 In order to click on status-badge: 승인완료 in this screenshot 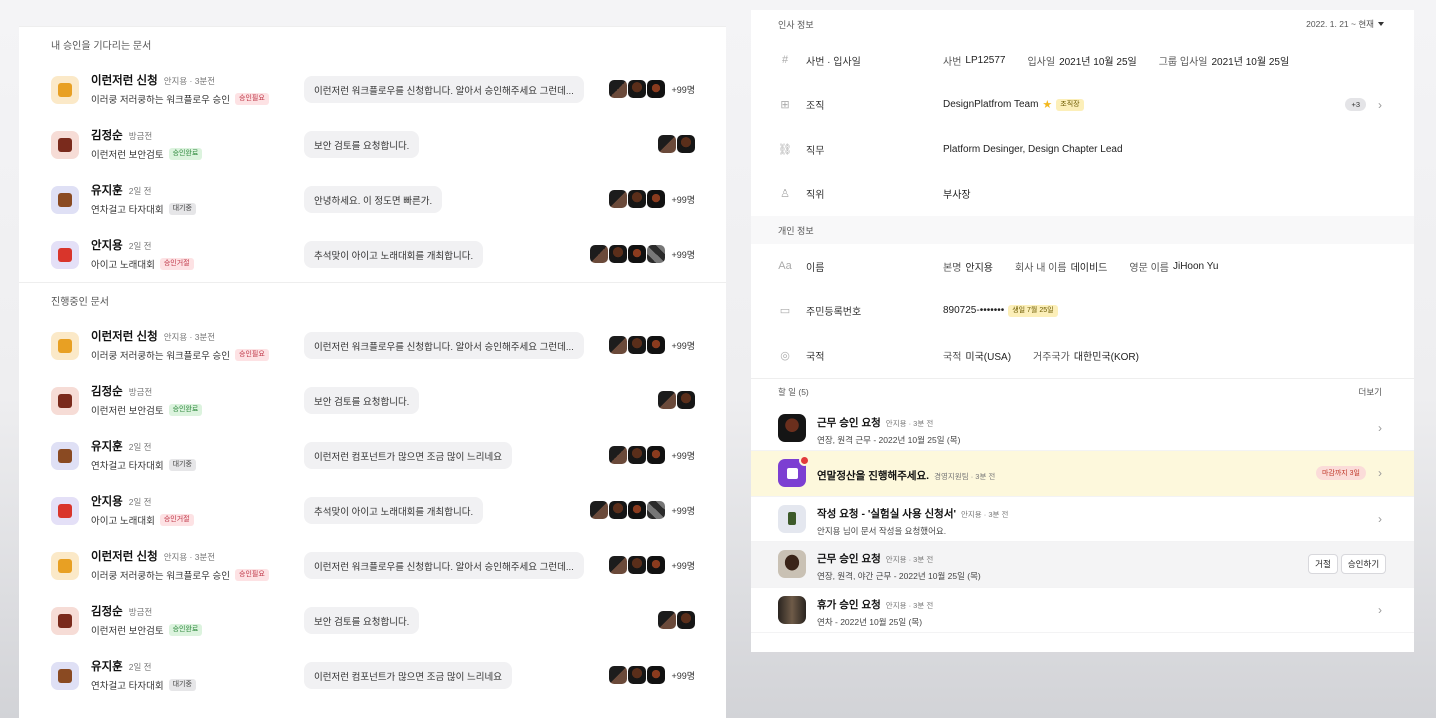, I will do `click(185, 410)`.